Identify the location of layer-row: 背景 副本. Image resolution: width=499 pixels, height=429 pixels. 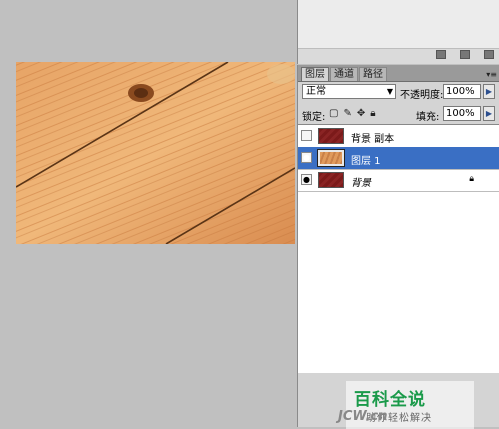
(398, 136).